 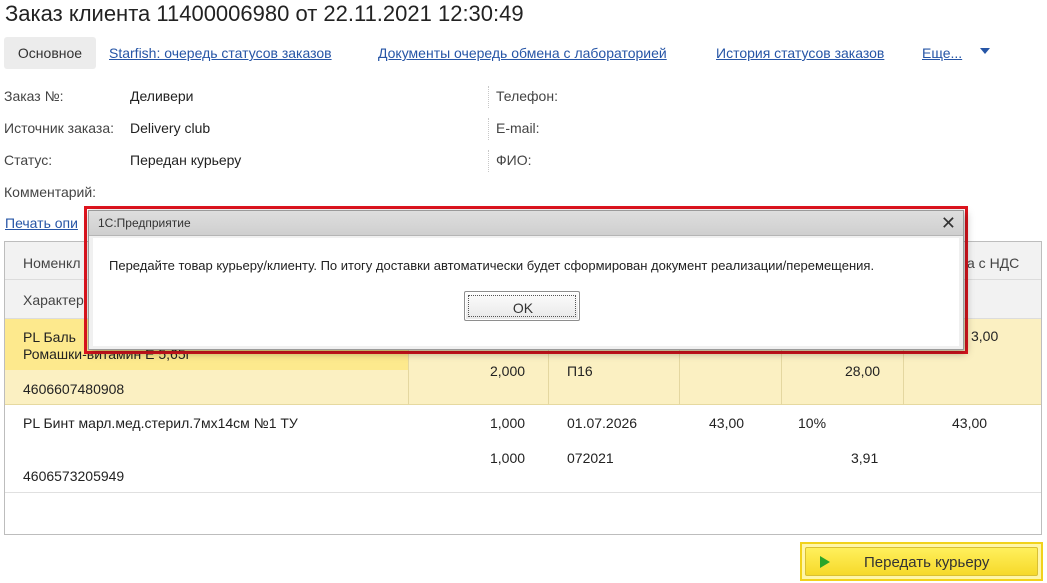 I want to click on price: 43,00, so click(x=727, y=423).